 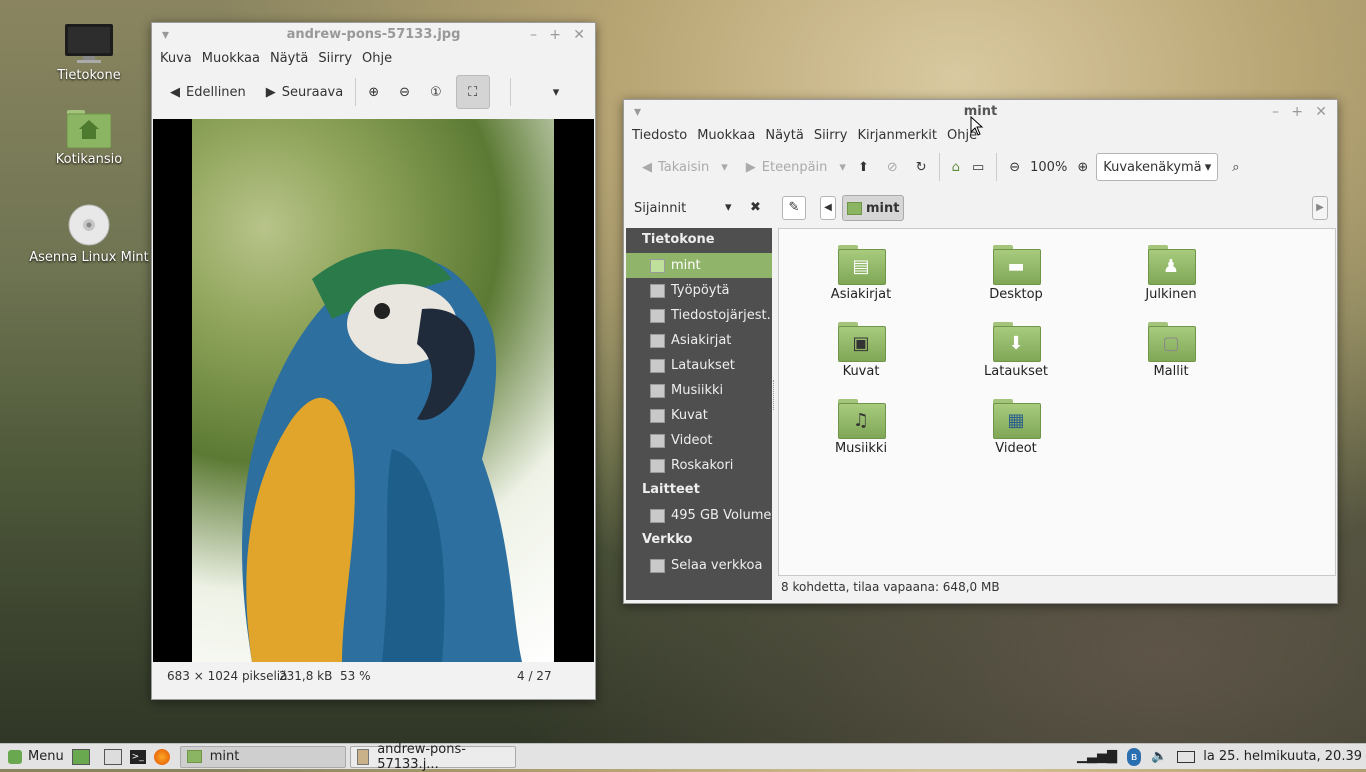 What do you see at coordinates (892, 167) in the screenshot?
I see `stop-button: ⊘` at bounding box center [892, 167].